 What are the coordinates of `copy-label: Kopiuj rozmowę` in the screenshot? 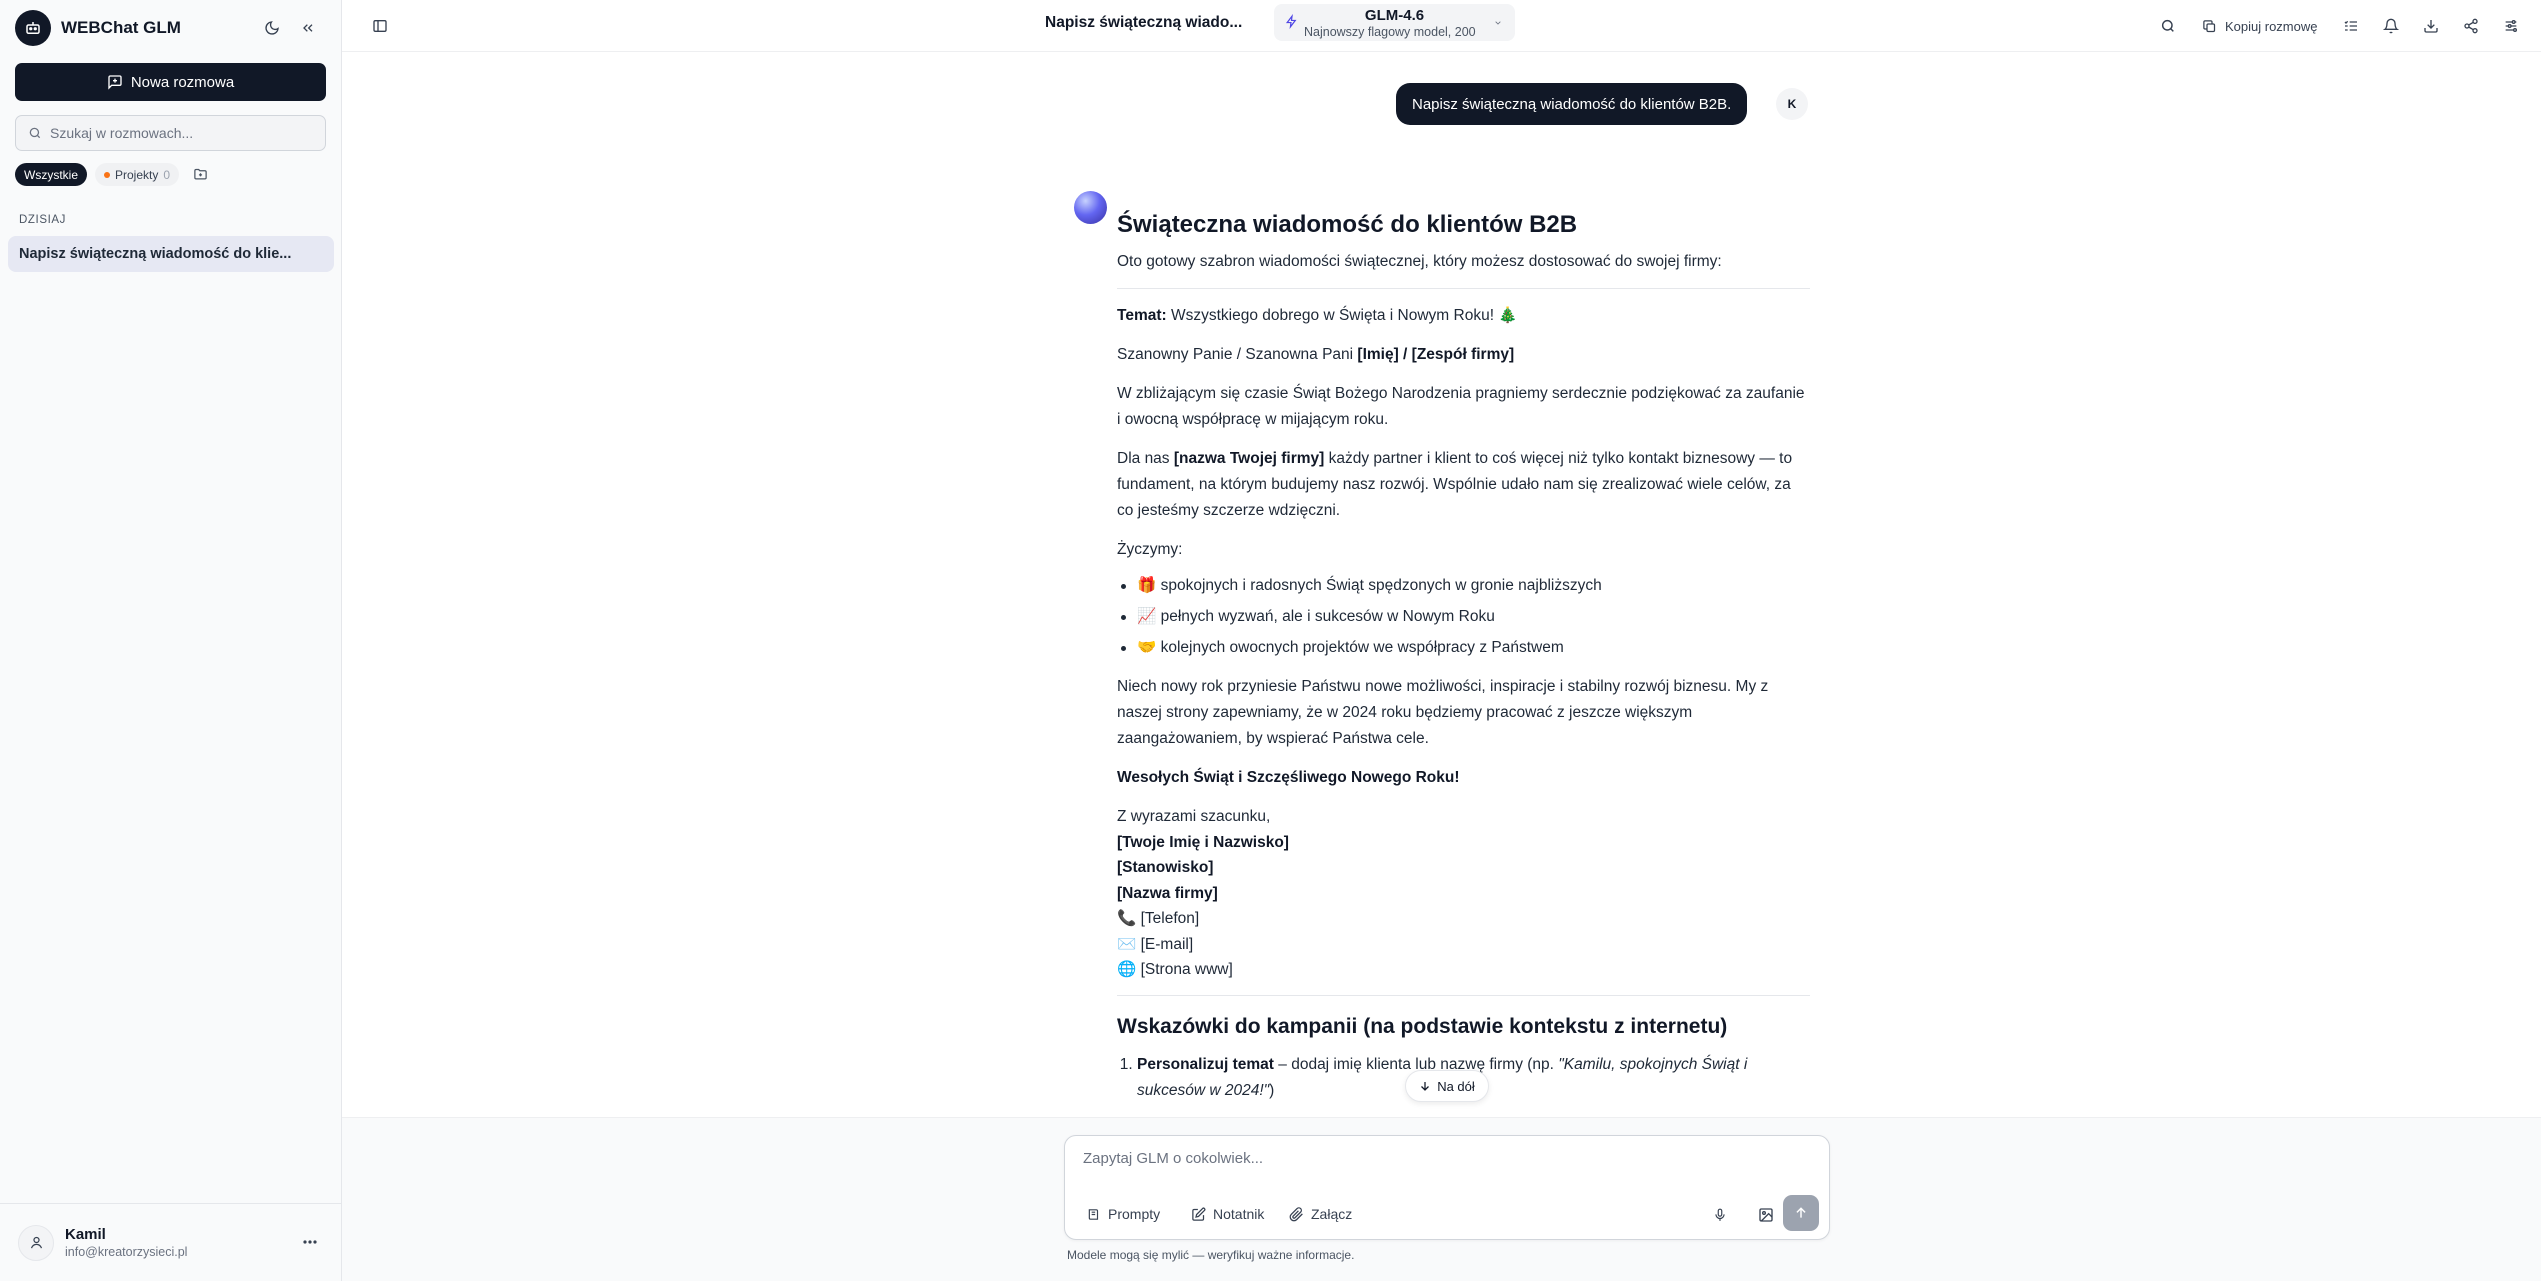 It's located at (2271, 26).